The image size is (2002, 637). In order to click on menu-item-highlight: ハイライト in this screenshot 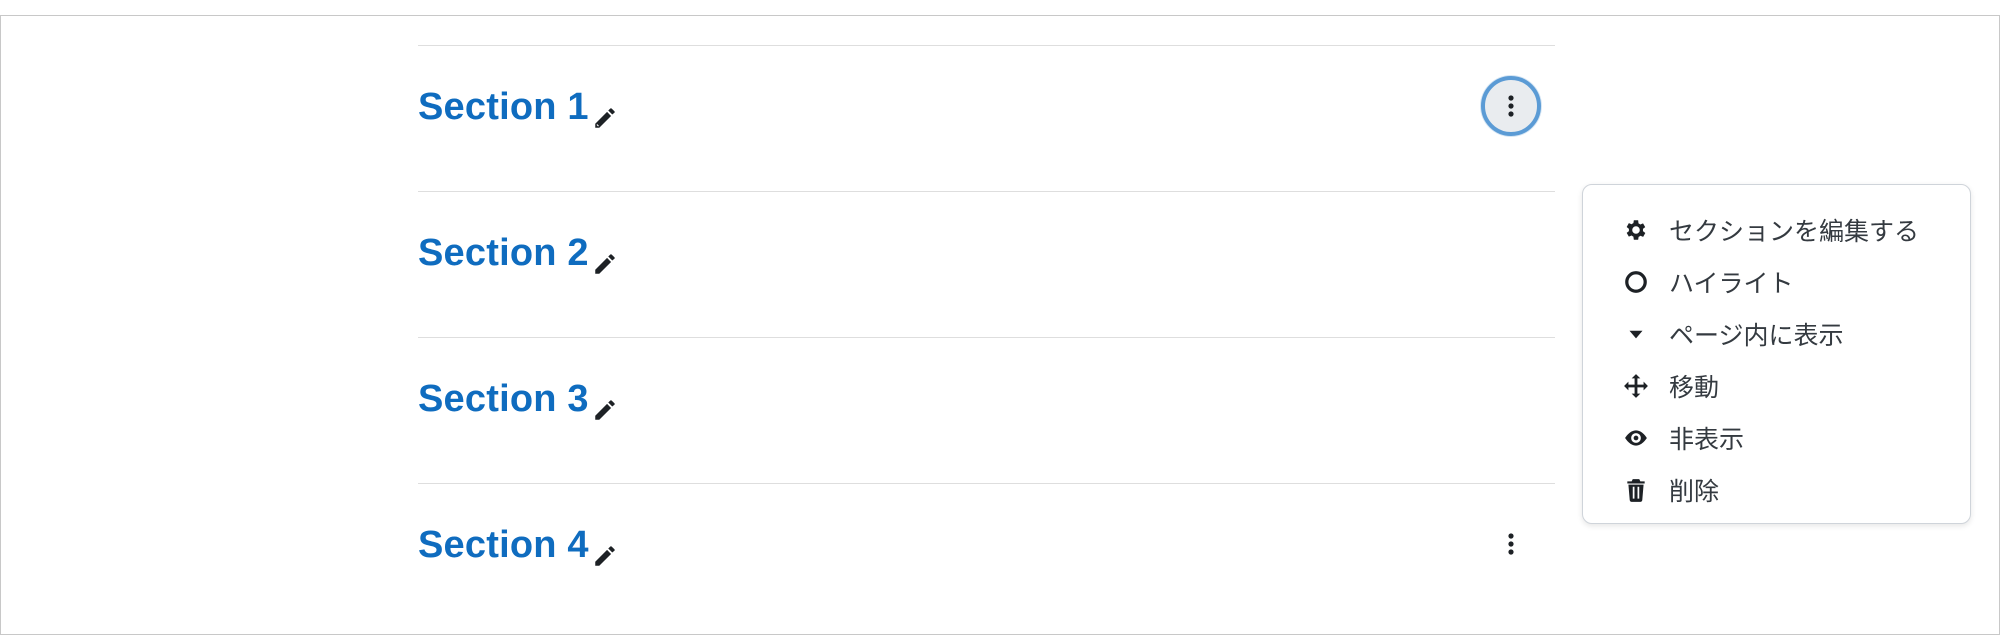, I will do `click(1776, 282)`.